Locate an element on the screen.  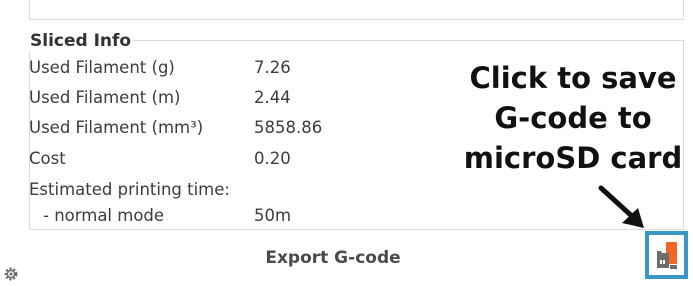
top-panel is located at coordinates (356, 10).